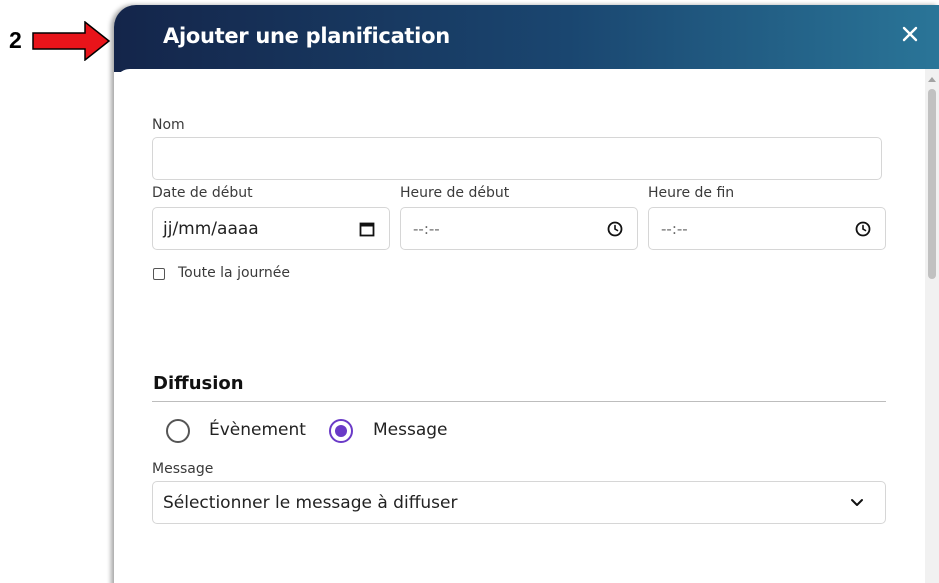 Image resolution: width=939 pixels, height=583 pixels. Describe the element at coordinates (202, 193) in the screenshot. I see `start-date-label: Date de début` at that location.